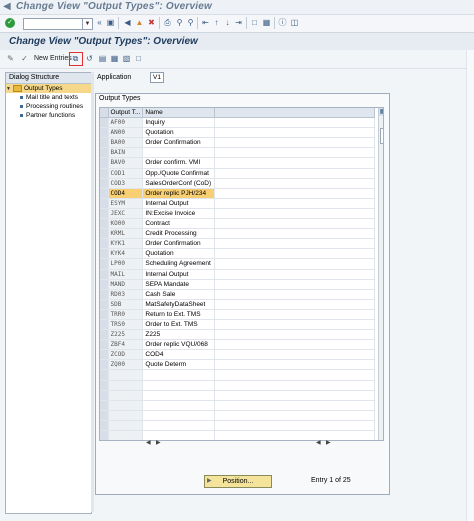  I want to click on table-row: BA00 Order Confirmation, so click(238, 143).